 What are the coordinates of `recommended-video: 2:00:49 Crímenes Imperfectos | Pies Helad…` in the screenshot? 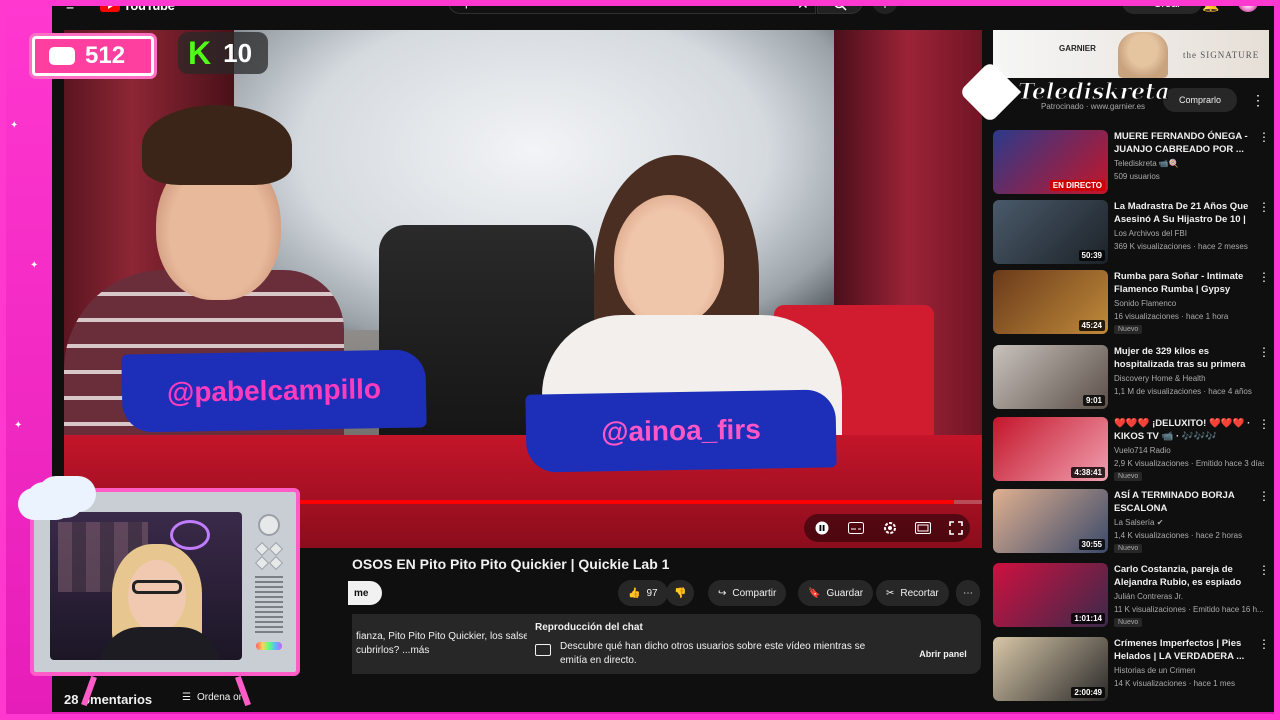 It's located at (1131, 670).